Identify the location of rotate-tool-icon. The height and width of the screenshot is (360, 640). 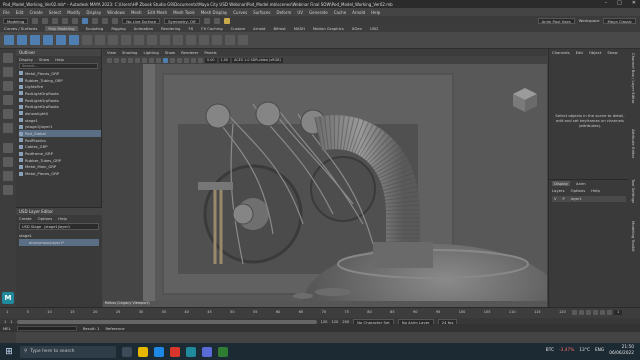
(8, 114).